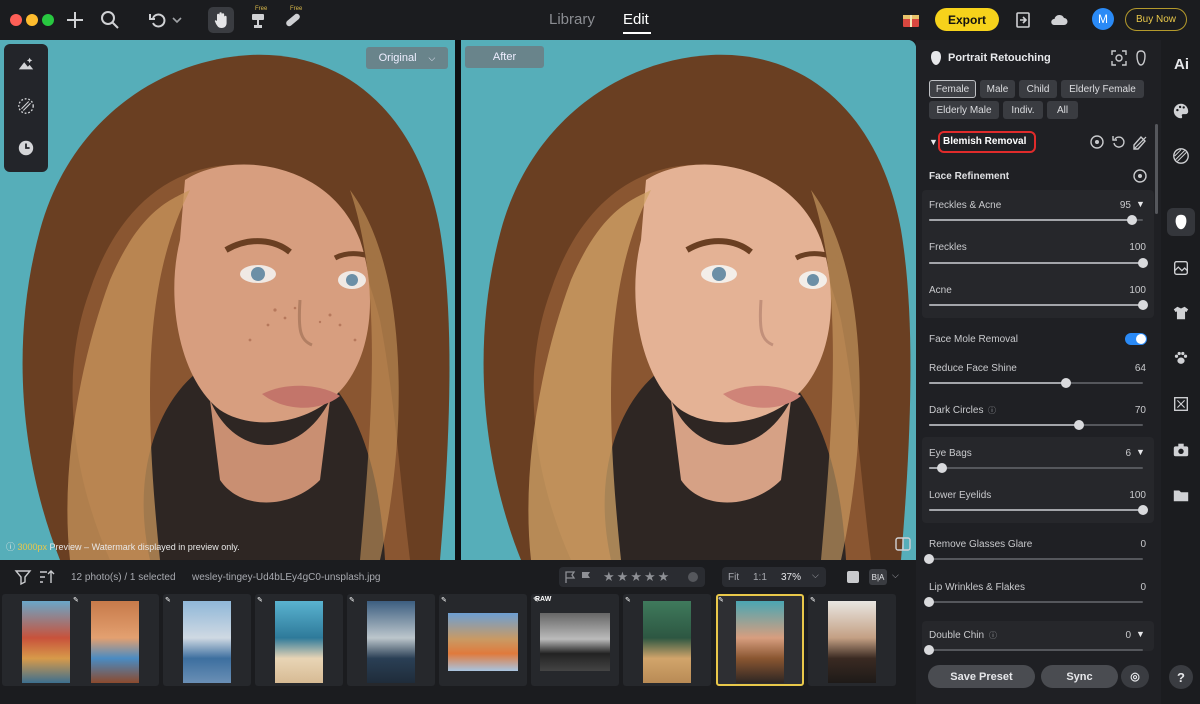  What do you see at coordinates (1140, 142) in the screenshot?
I see `eraser-icon` at bounding box center [1140, 142].